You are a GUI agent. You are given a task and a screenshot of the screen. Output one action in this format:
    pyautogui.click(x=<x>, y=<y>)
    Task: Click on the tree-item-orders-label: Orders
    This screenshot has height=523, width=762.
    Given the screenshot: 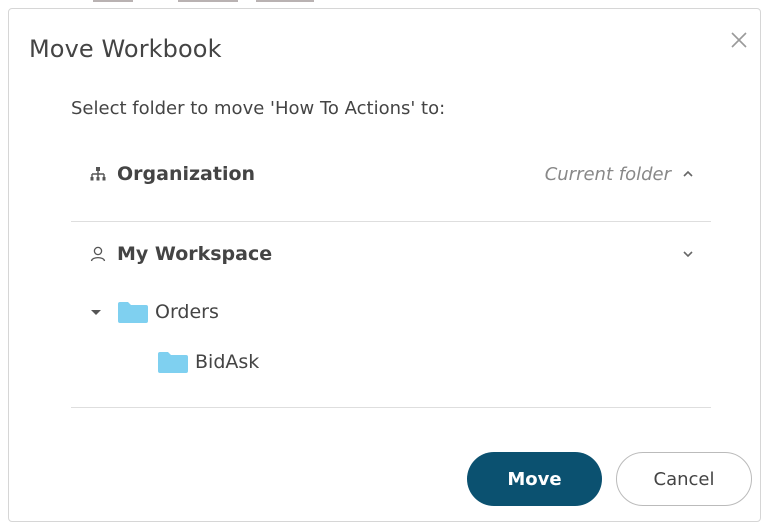 What is the action you would take?
    pyautogui.click(x=187, y=312)
    